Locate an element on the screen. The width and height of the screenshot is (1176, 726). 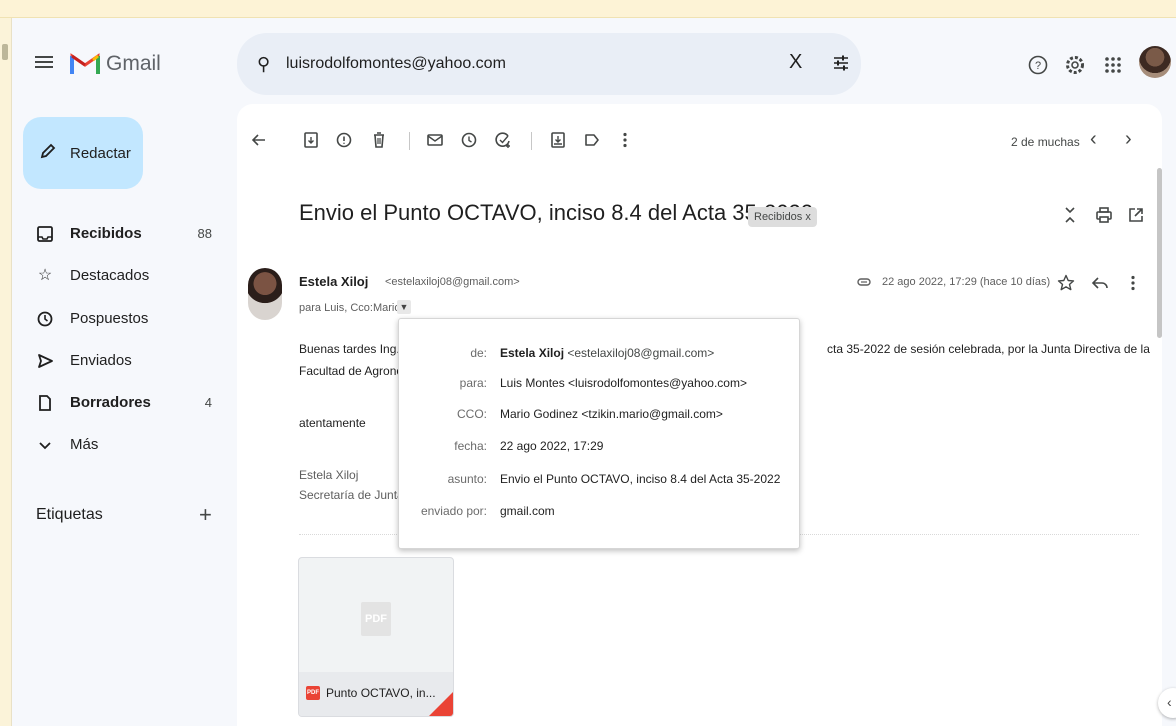
apps-grid-icon is located at coordinates (1113, 65).